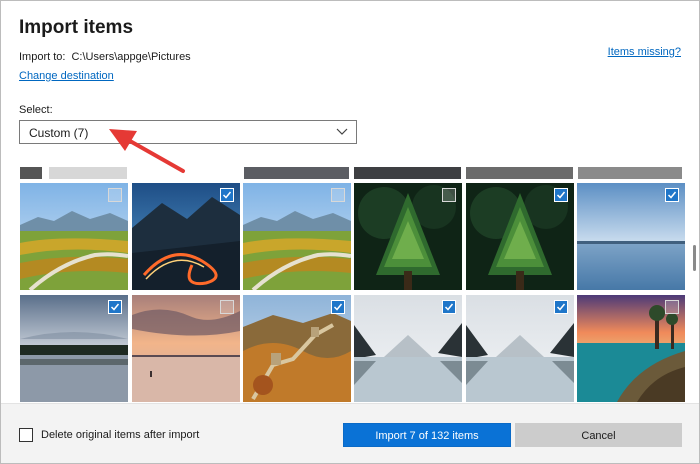  Describe the element at coordinates (131, 57) in the screenshot. I see `import-path: C:\Users\appge\Pictures` at that location.